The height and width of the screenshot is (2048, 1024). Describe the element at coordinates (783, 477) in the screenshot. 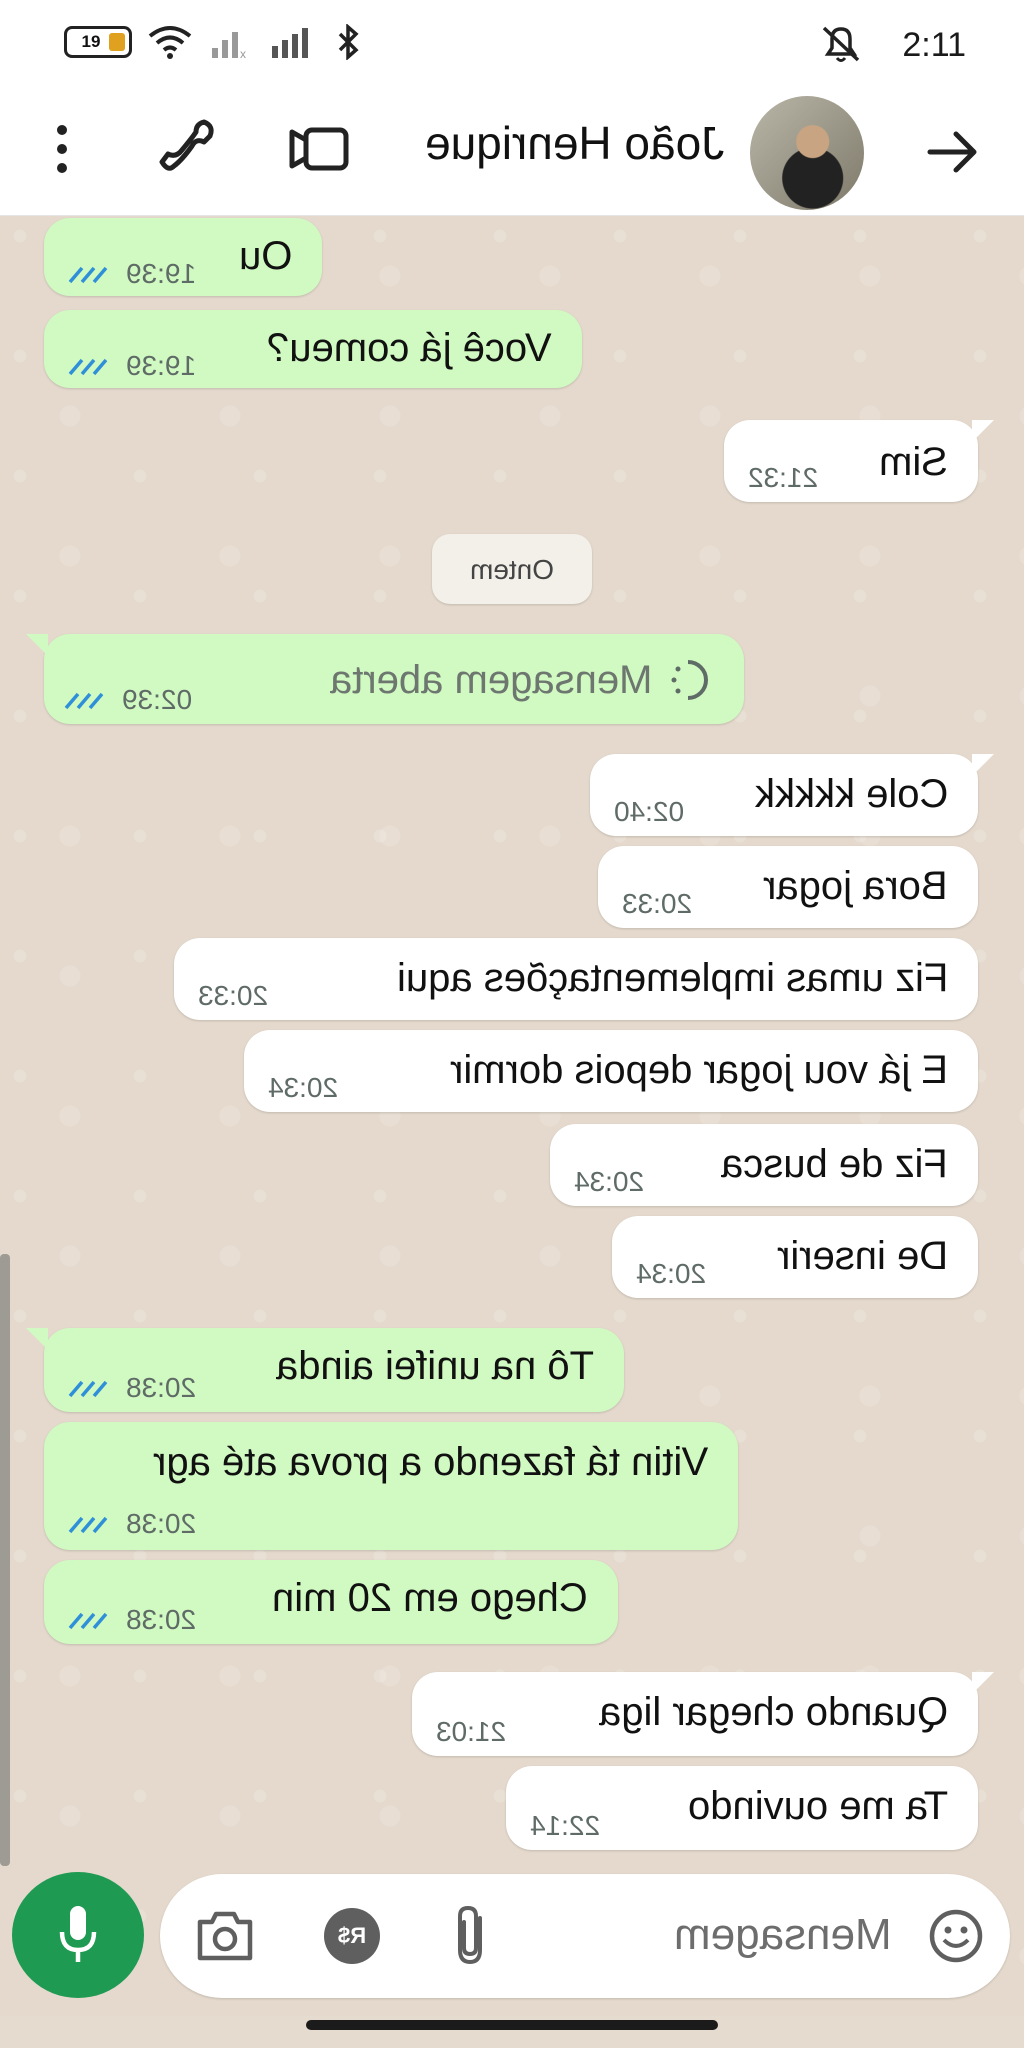

I see `message-time: 21:32` at that location.